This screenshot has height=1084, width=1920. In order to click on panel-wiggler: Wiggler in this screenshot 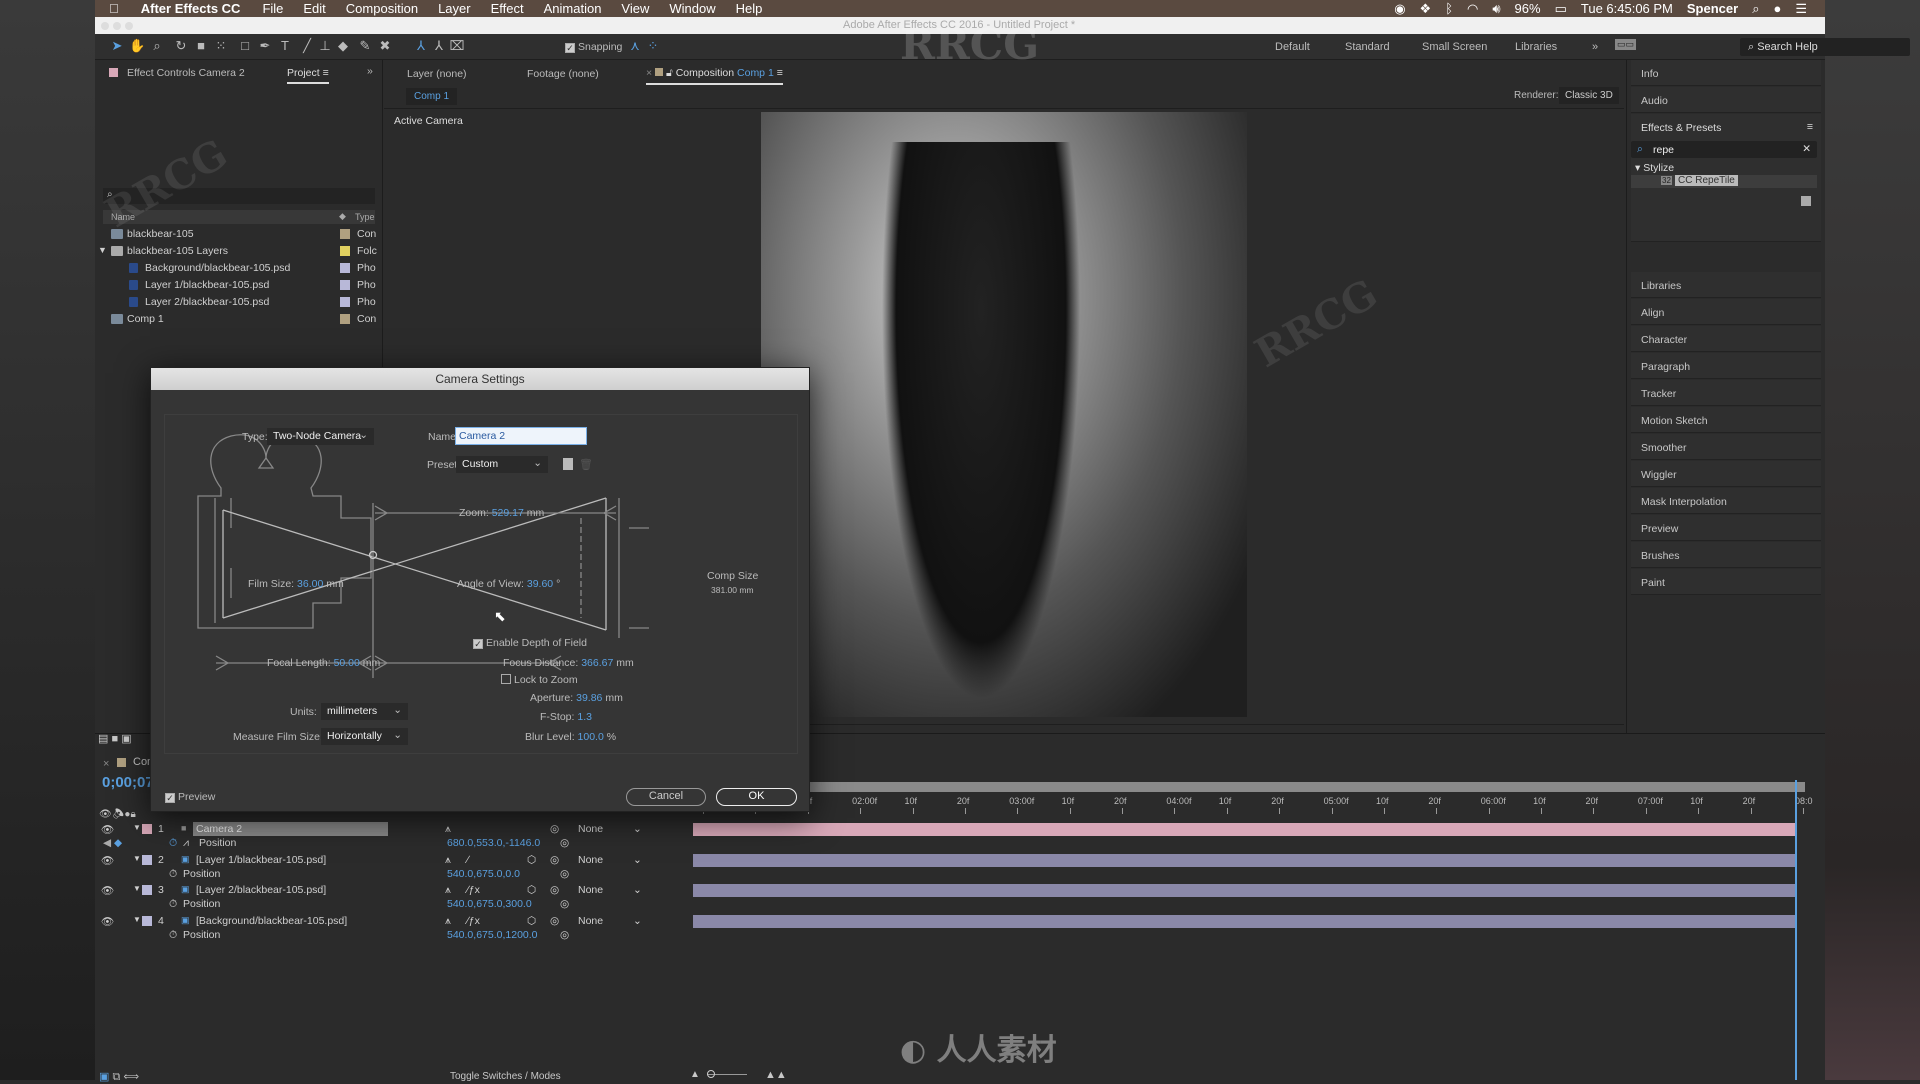, I will do `click(1726, 474)`.